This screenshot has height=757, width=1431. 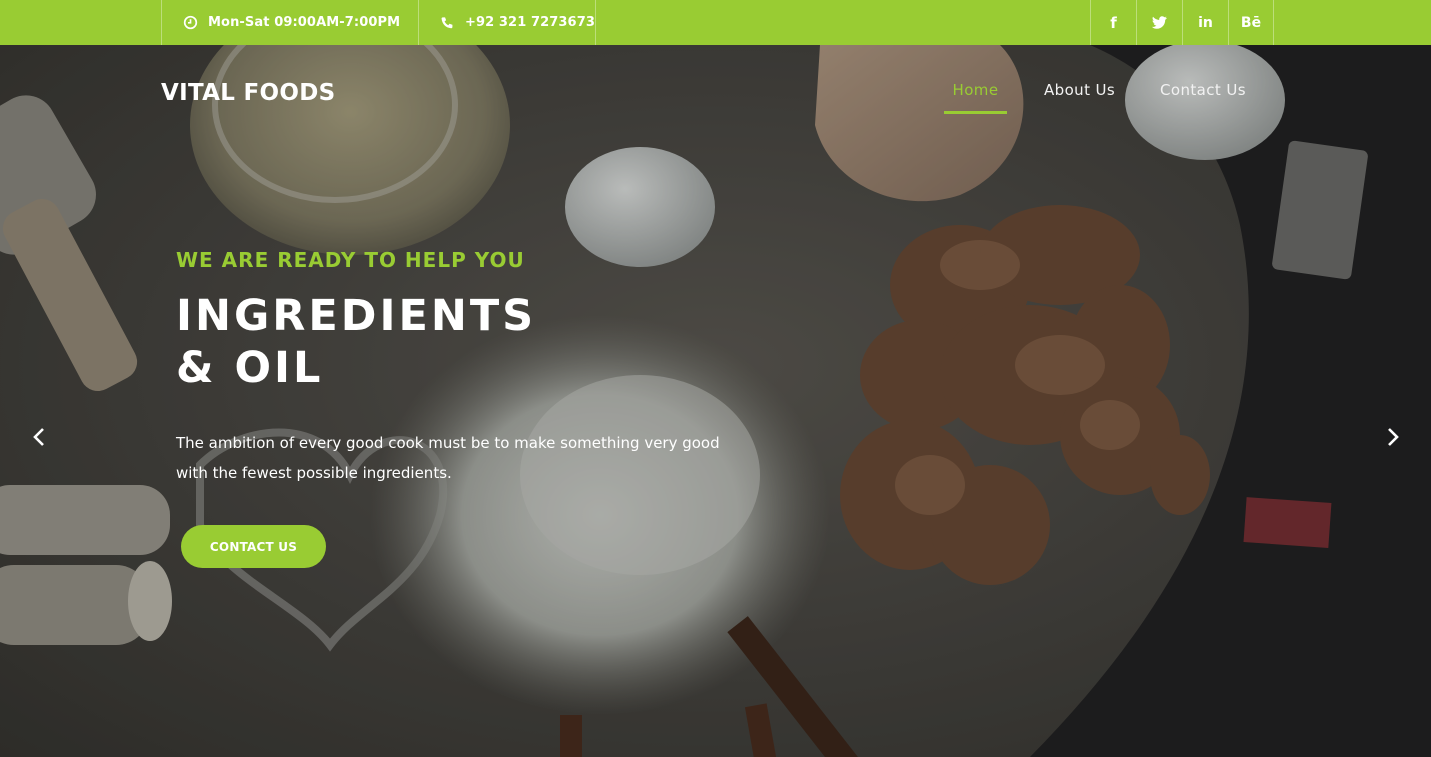 I want to click on facebook-icon: f, so click(x=1113, y=22).